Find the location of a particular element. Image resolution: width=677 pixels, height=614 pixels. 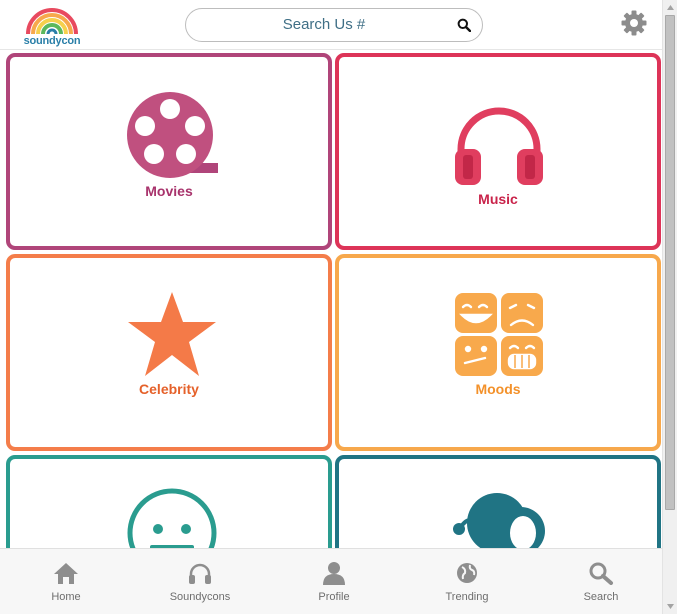

nav-trending: Trending is located at coordinates (467, 581).